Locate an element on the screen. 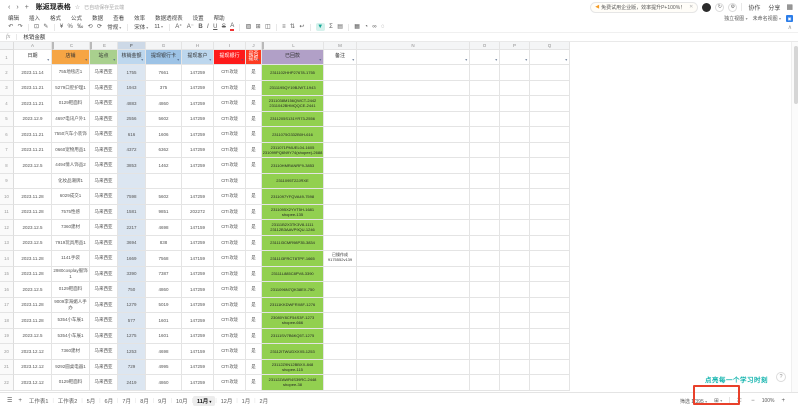  payback-cell: 2311195QY19BJWT-1943 is located at coordinates (293, 88).